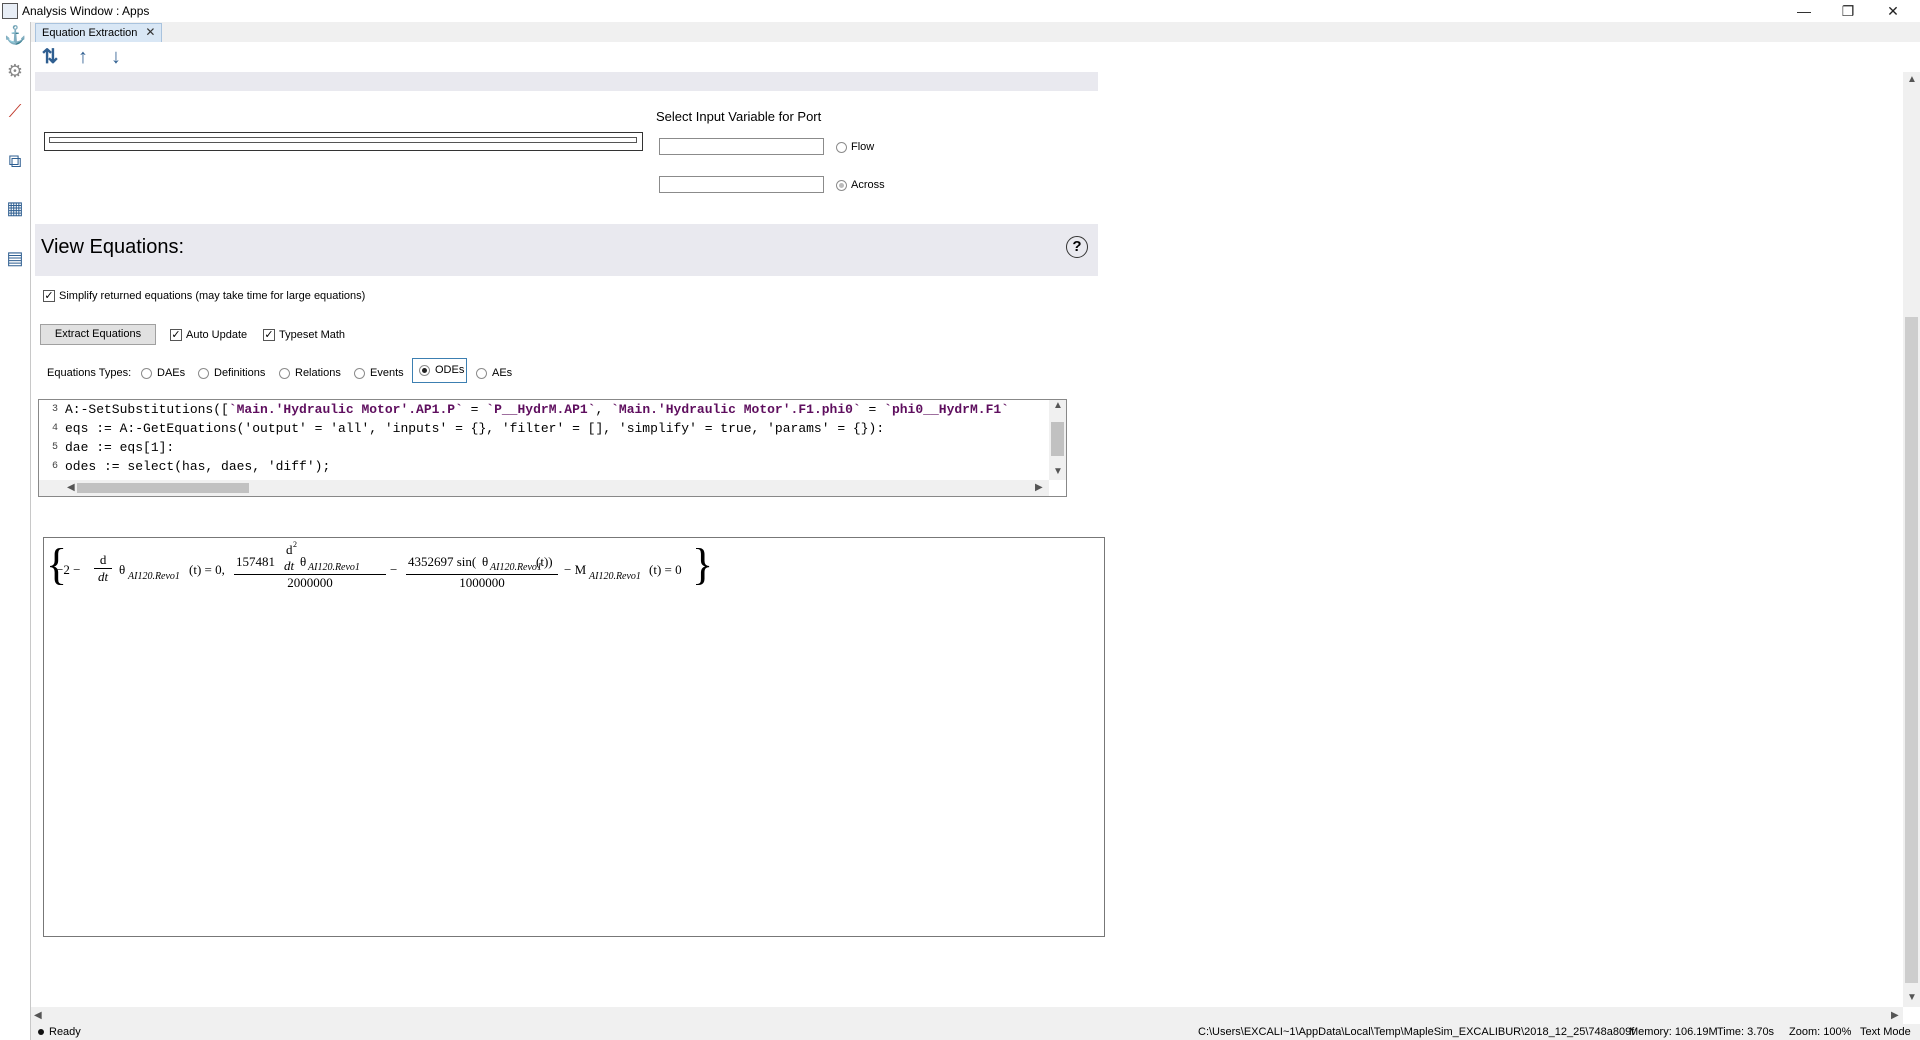 This screenshot has width=1920, height=1040. I want to click on window-title: Analysis Window : Apps, so click(86, 11).